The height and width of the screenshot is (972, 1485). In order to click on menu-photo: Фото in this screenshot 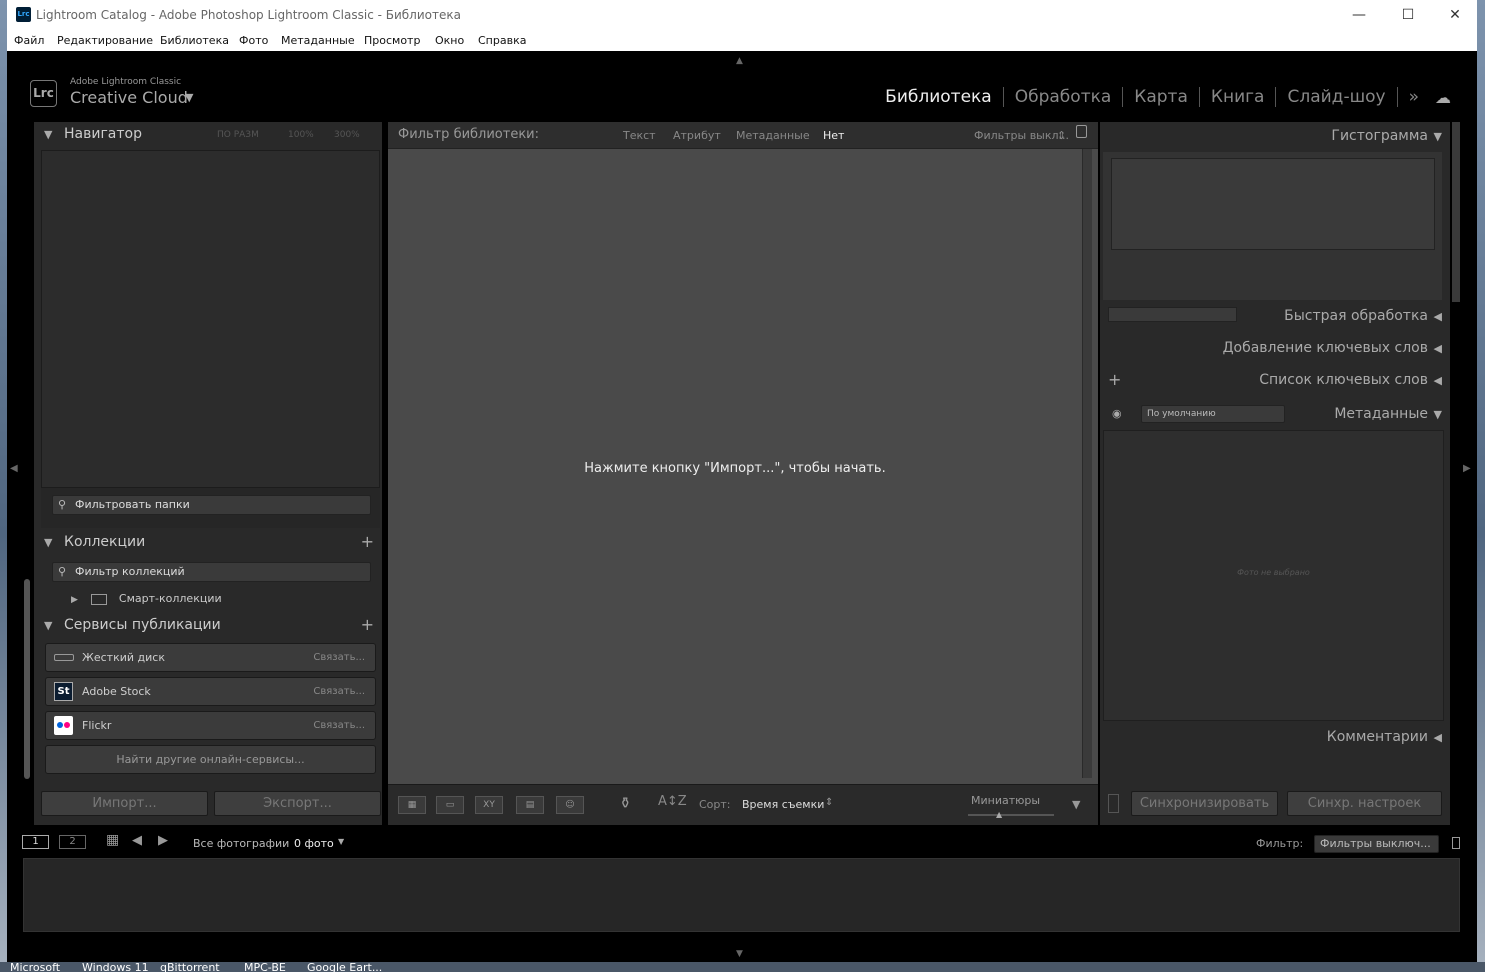, I will do `click(253, 40)`.